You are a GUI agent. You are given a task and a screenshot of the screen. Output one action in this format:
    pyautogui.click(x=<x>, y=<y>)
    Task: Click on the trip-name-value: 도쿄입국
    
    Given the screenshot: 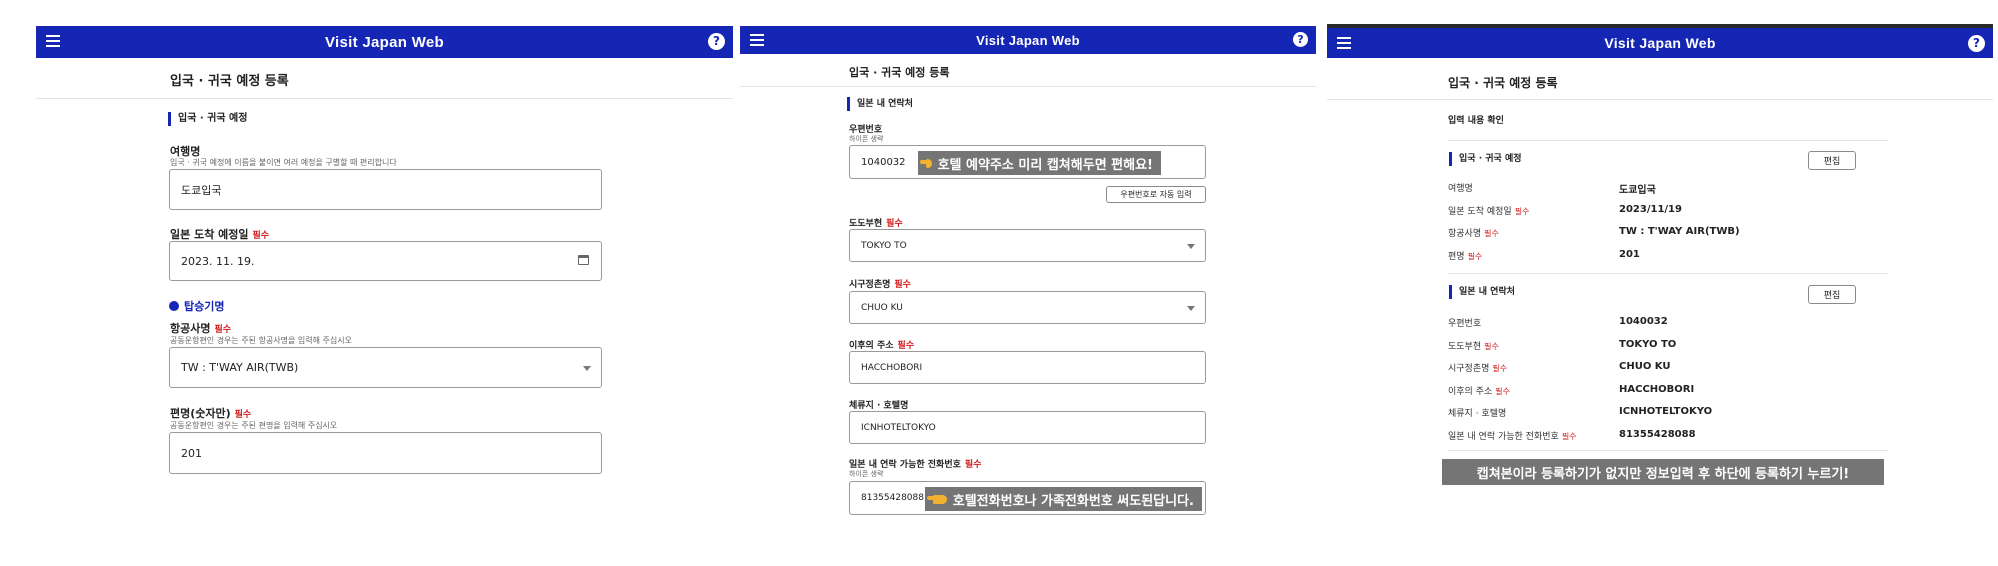 What is the action you would take?
    pyautogui.click(x=201, y=190)
    